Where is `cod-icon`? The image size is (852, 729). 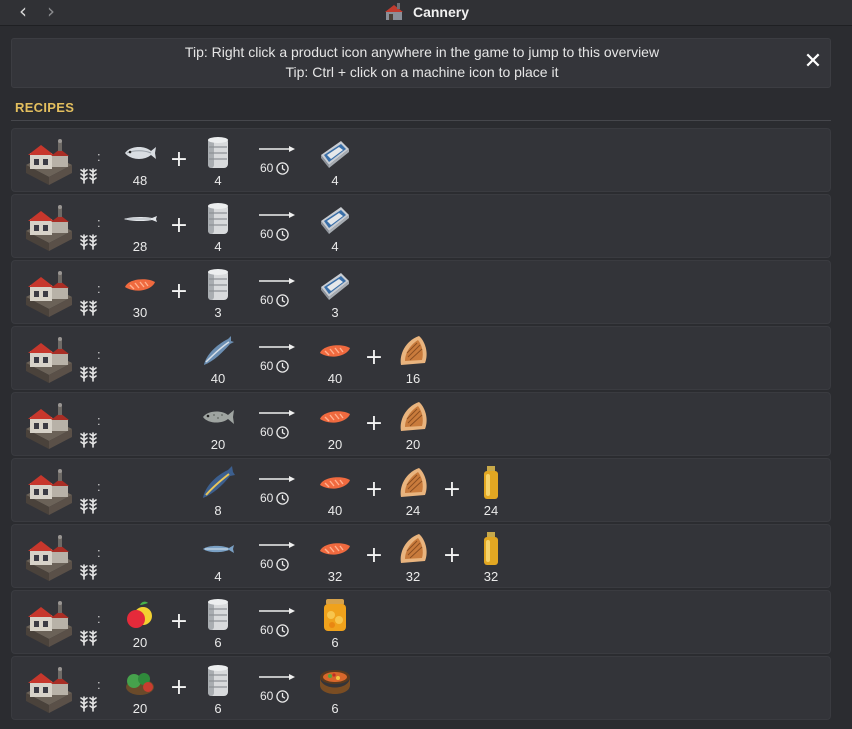
cod-icon is located at coordinates (218, 417).